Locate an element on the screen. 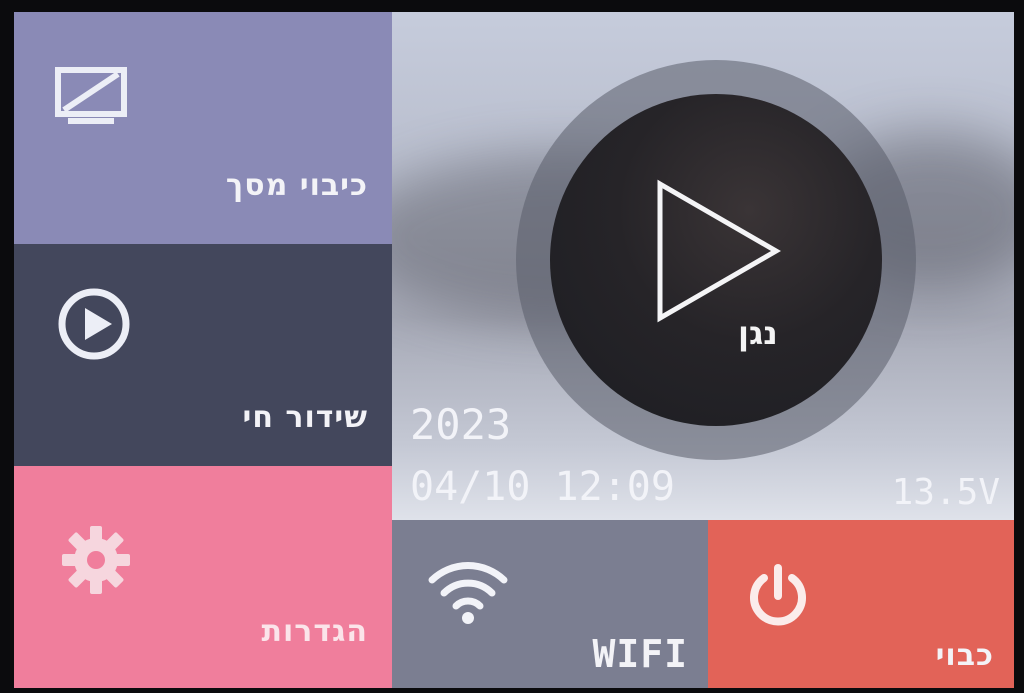 This screenshot has height=693, width=1024. wifi-label: WIFI is located at coordinates (640, 654).